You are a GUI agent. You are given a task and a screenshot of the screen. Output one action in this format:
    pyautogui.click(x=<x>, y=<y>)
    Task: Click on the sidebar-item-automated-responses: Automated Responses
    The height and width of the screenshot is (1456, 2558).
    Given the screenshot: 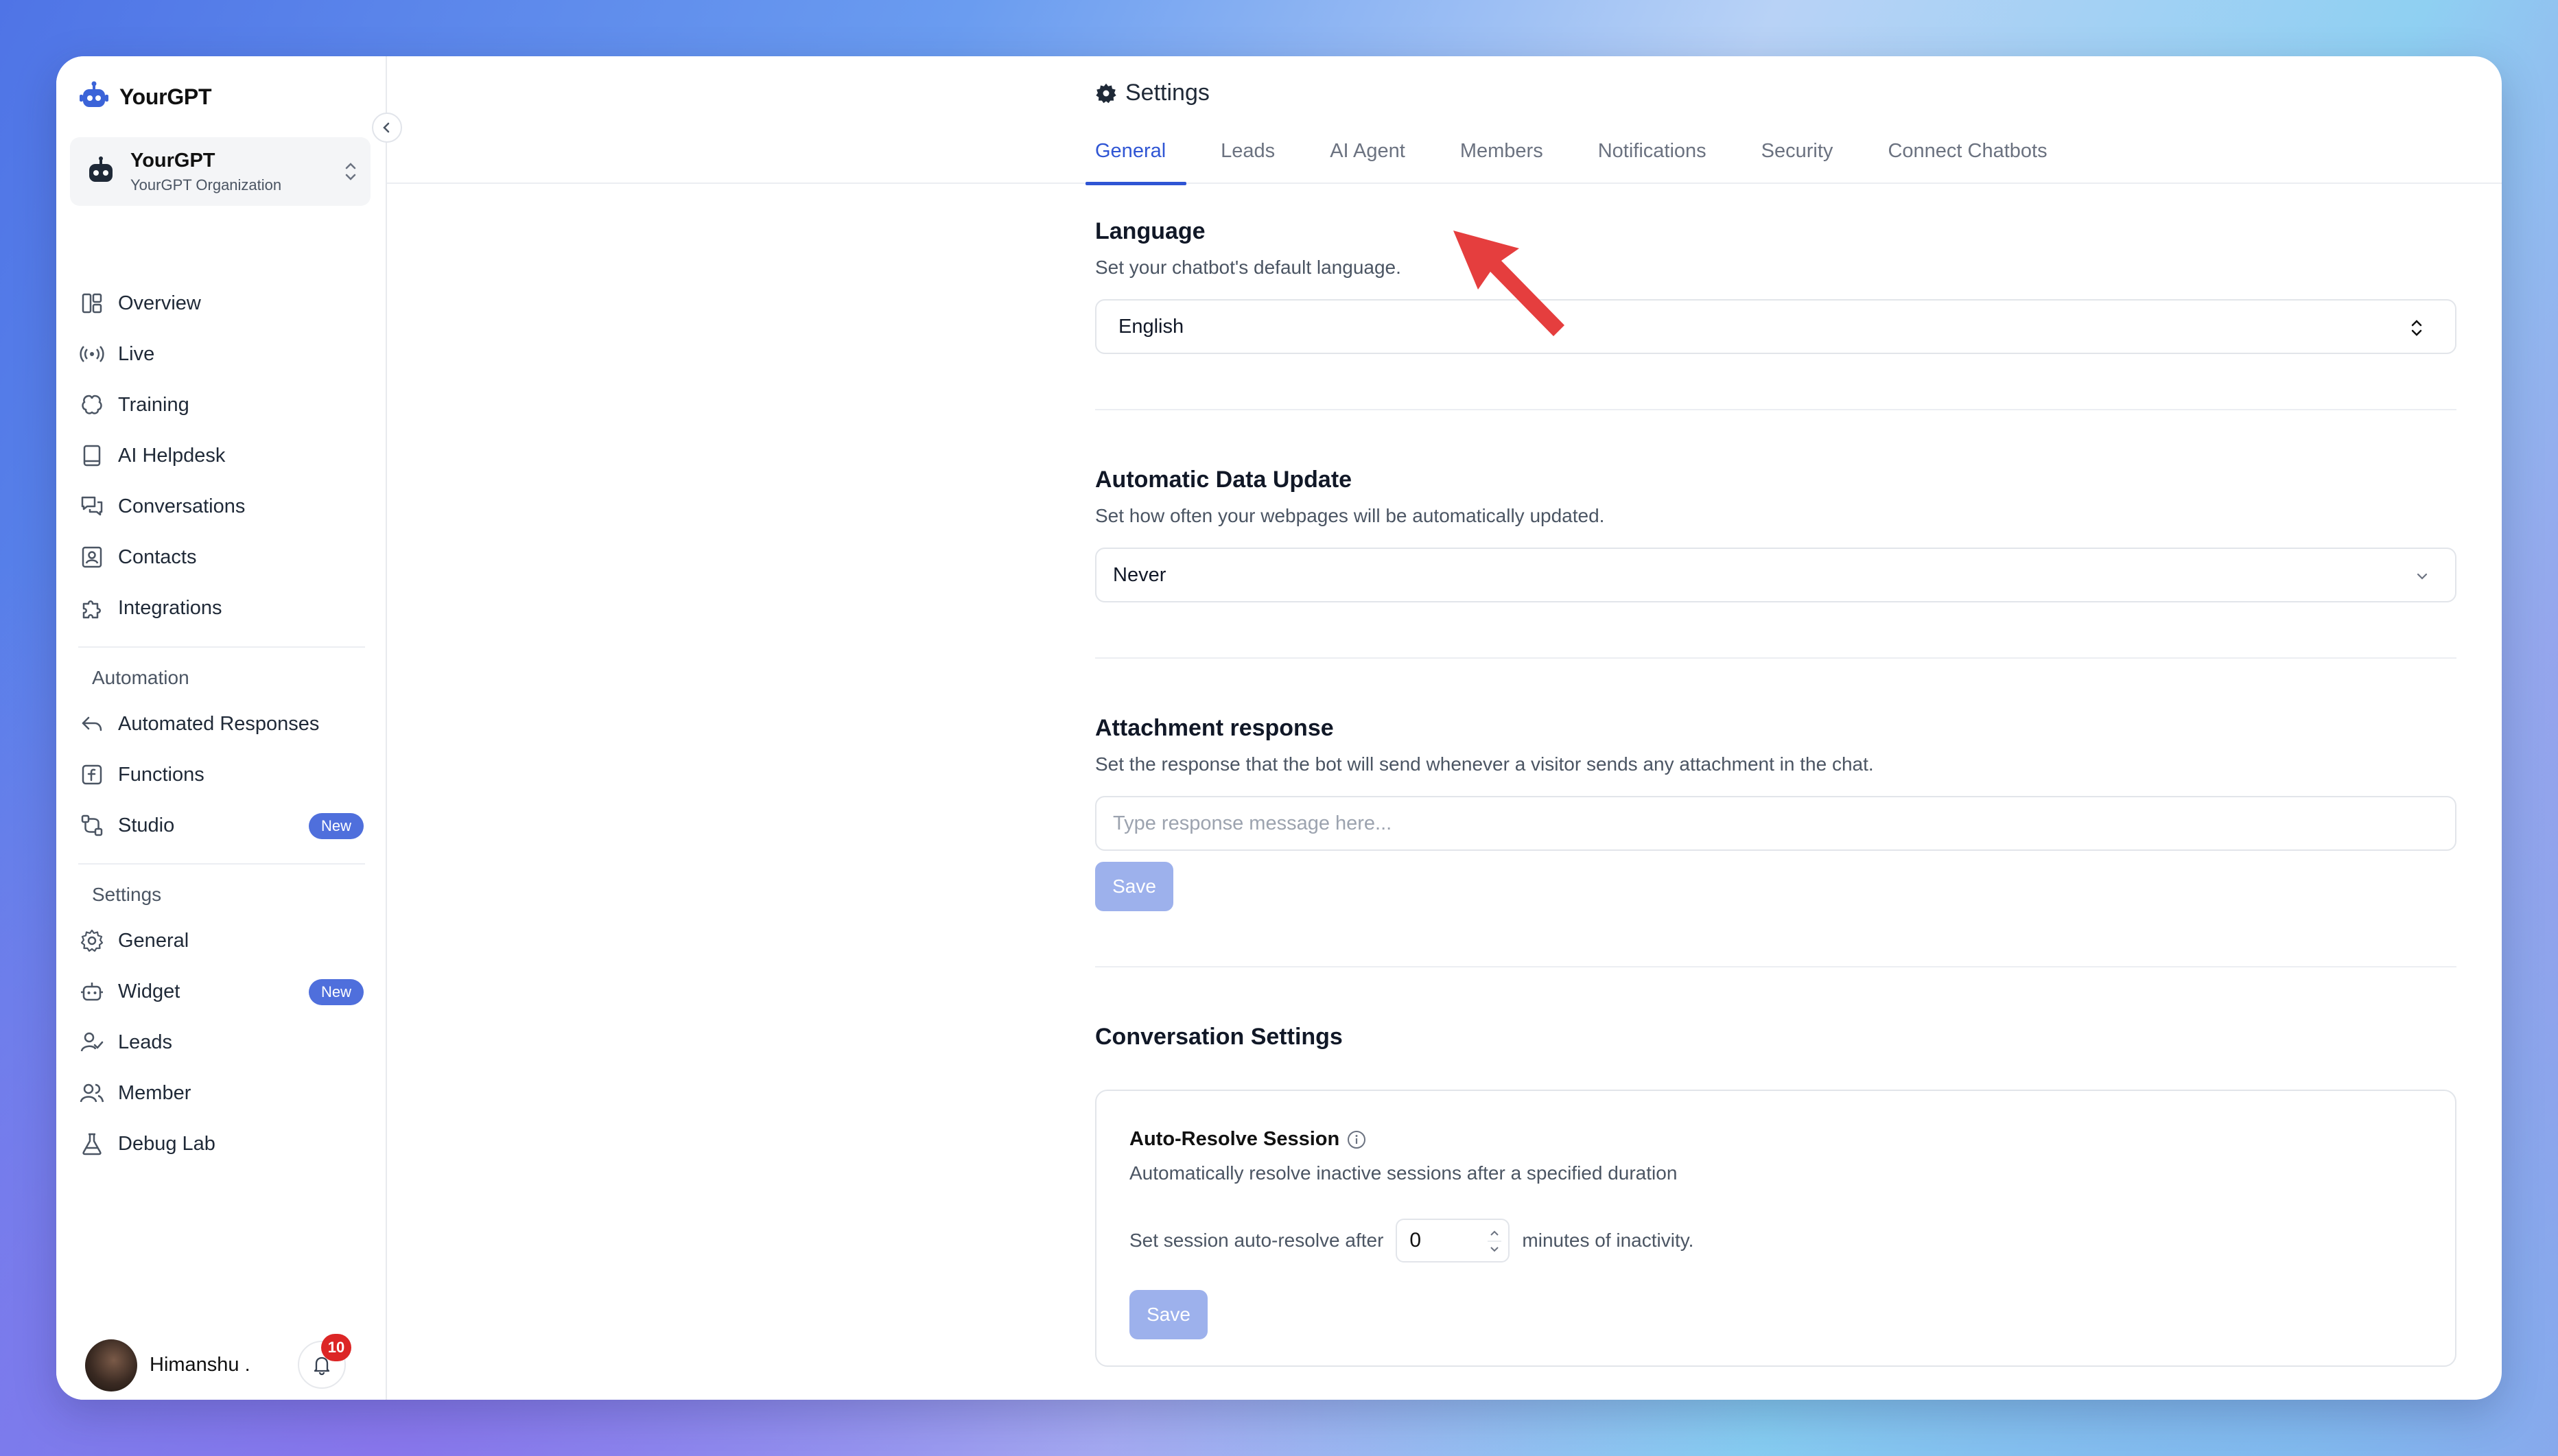 What is the action you would take?
    pyautogui.click(x=221, y=723)
    